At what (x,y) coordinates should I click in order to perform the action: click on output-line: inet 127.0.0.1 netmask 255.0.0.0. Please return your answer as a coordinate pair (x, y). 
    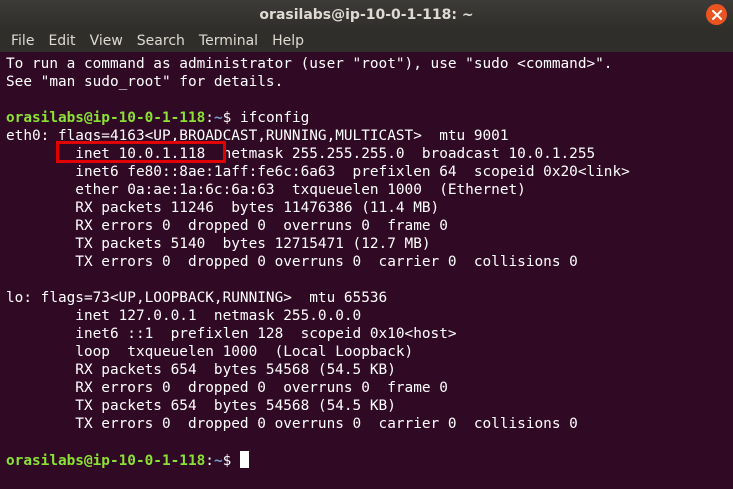
    Looking at the image, I should click on (184, 316).